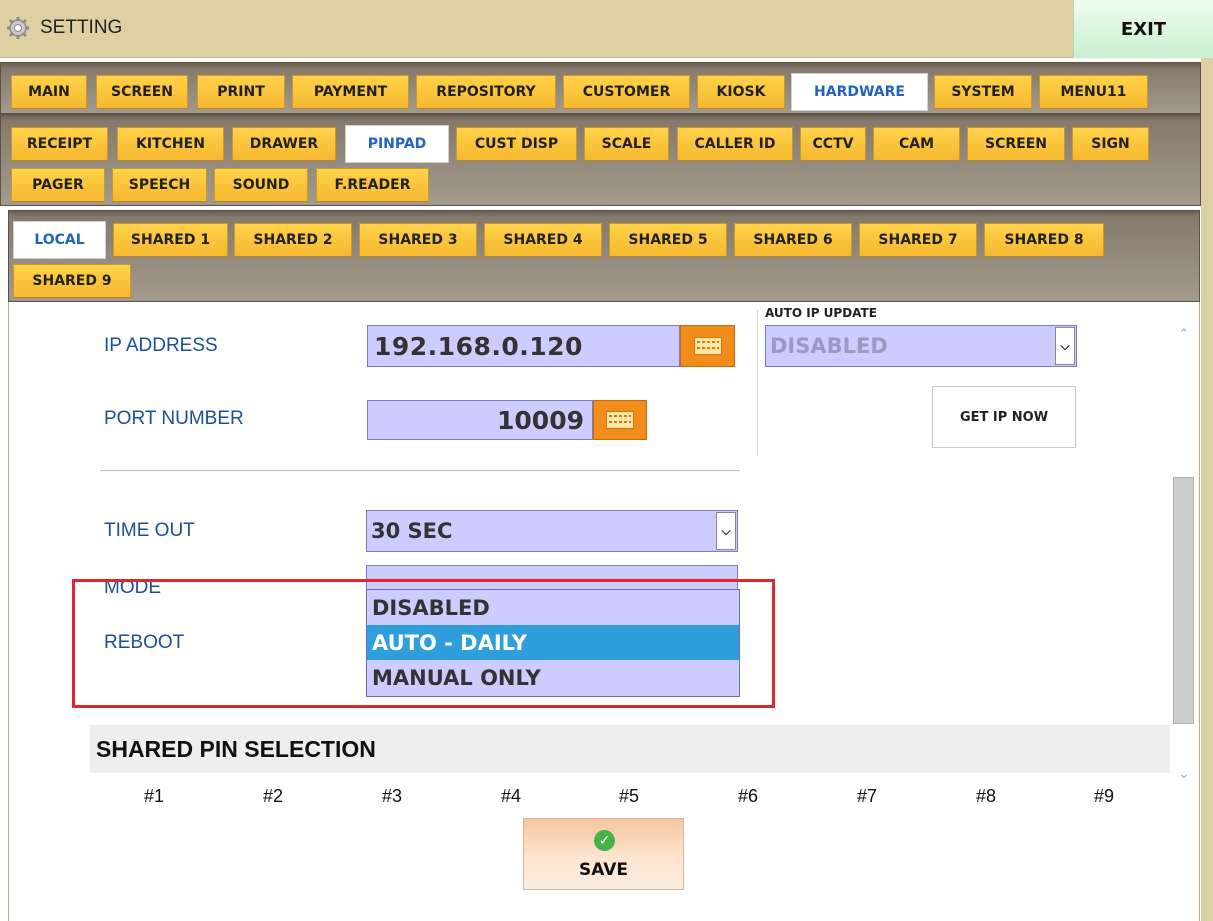  I want to click on scrollbar-thumb, so click(1183, 600).